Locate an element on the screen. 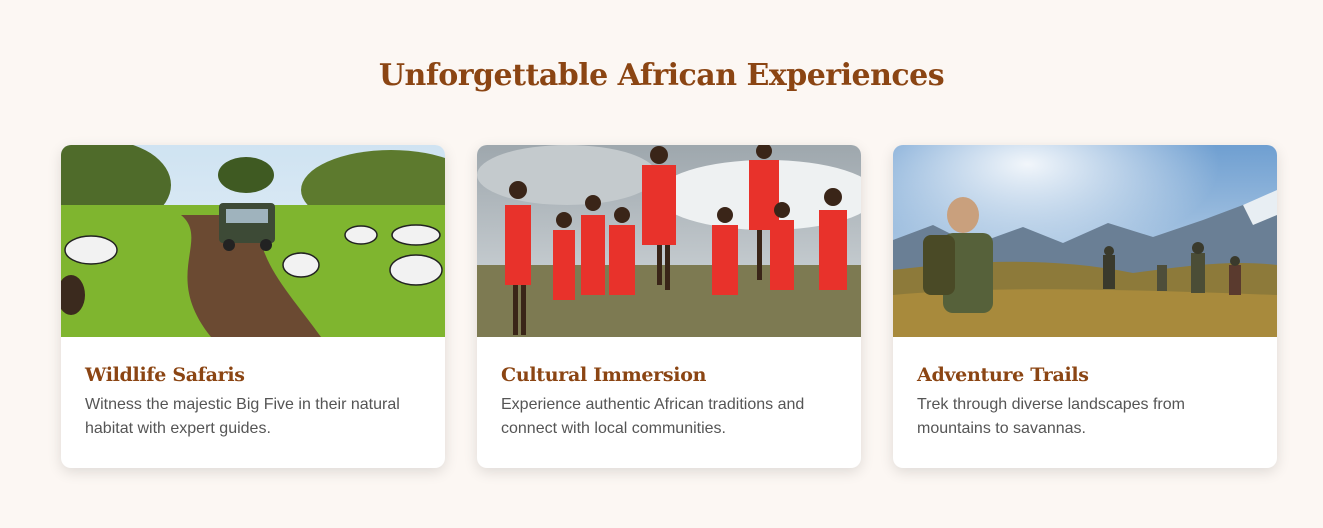 The height and width of the screenshot is (528, 1323). hikers-mountains-image is located at coordinates (1085, 241).